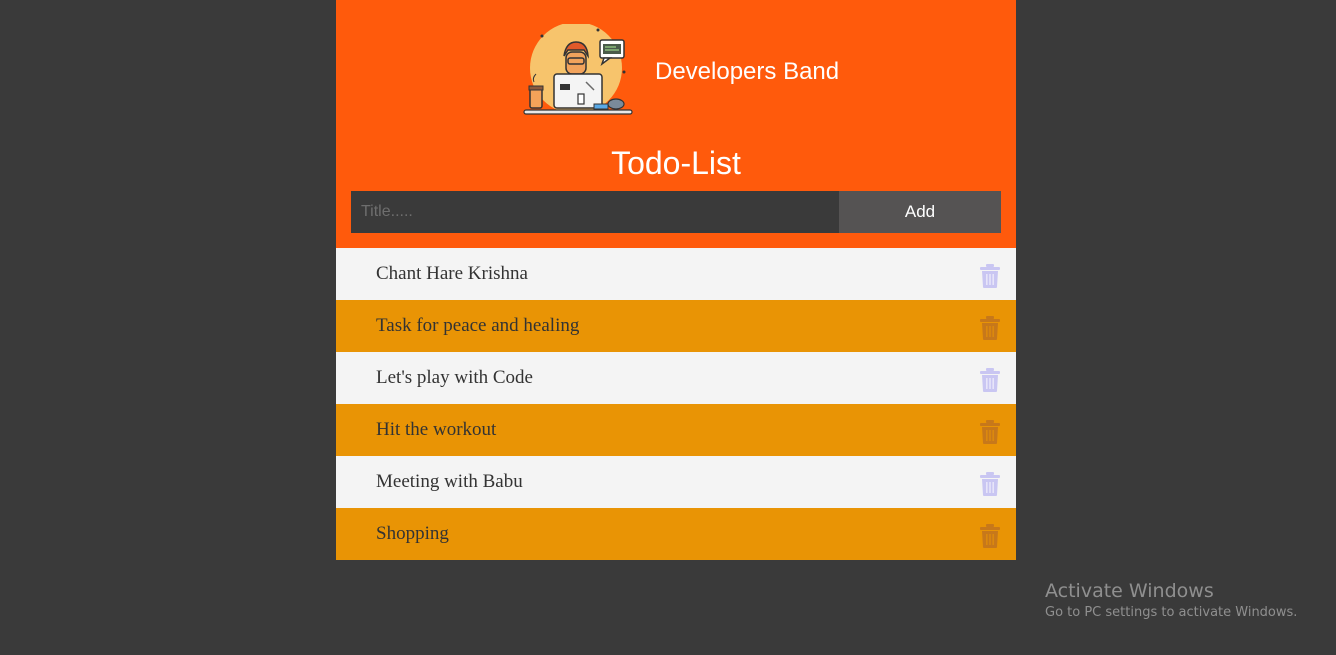 The height and width of the screenshot is (655, 1336). Describe the element at coordinates (1129, 591) in the screenshot. I see `watermark-title: Activate Windows` at that location.